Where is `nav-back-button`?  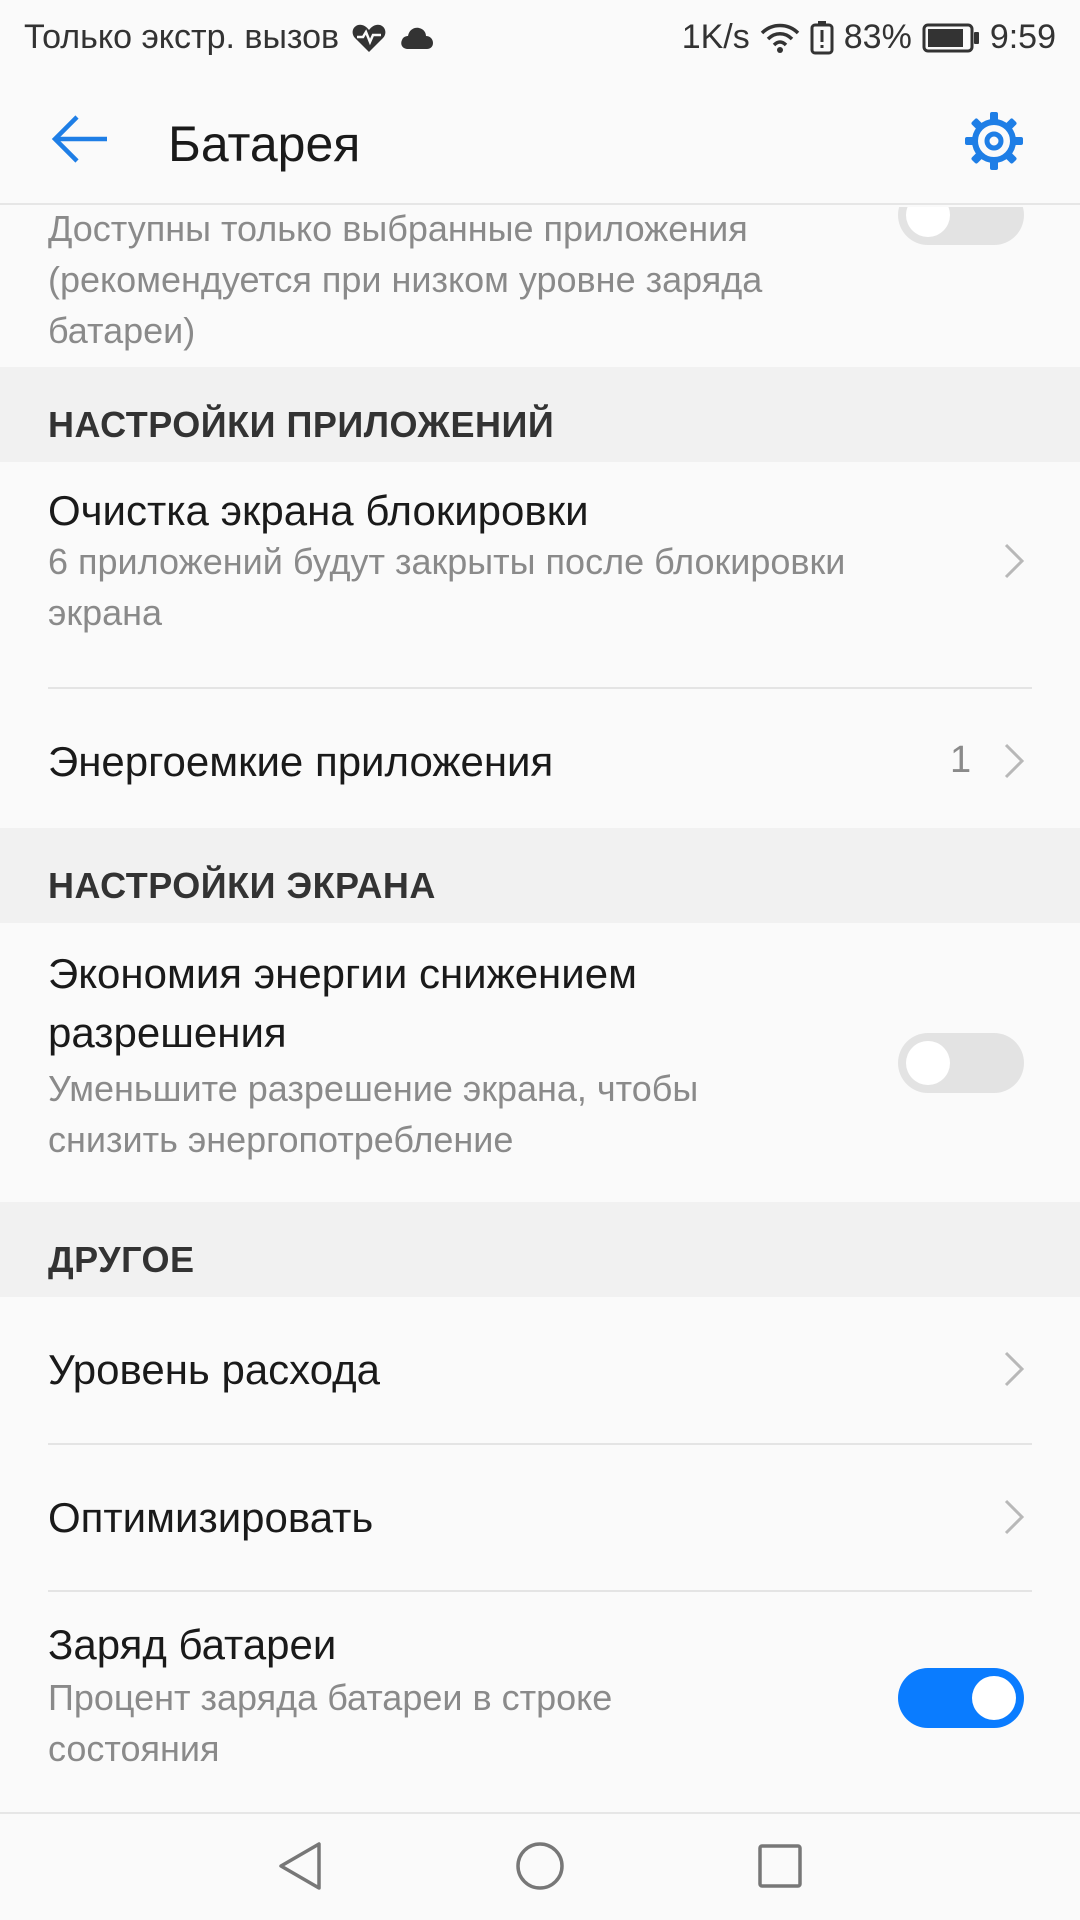
nav-back-button is located at coordinates (300, 1868).